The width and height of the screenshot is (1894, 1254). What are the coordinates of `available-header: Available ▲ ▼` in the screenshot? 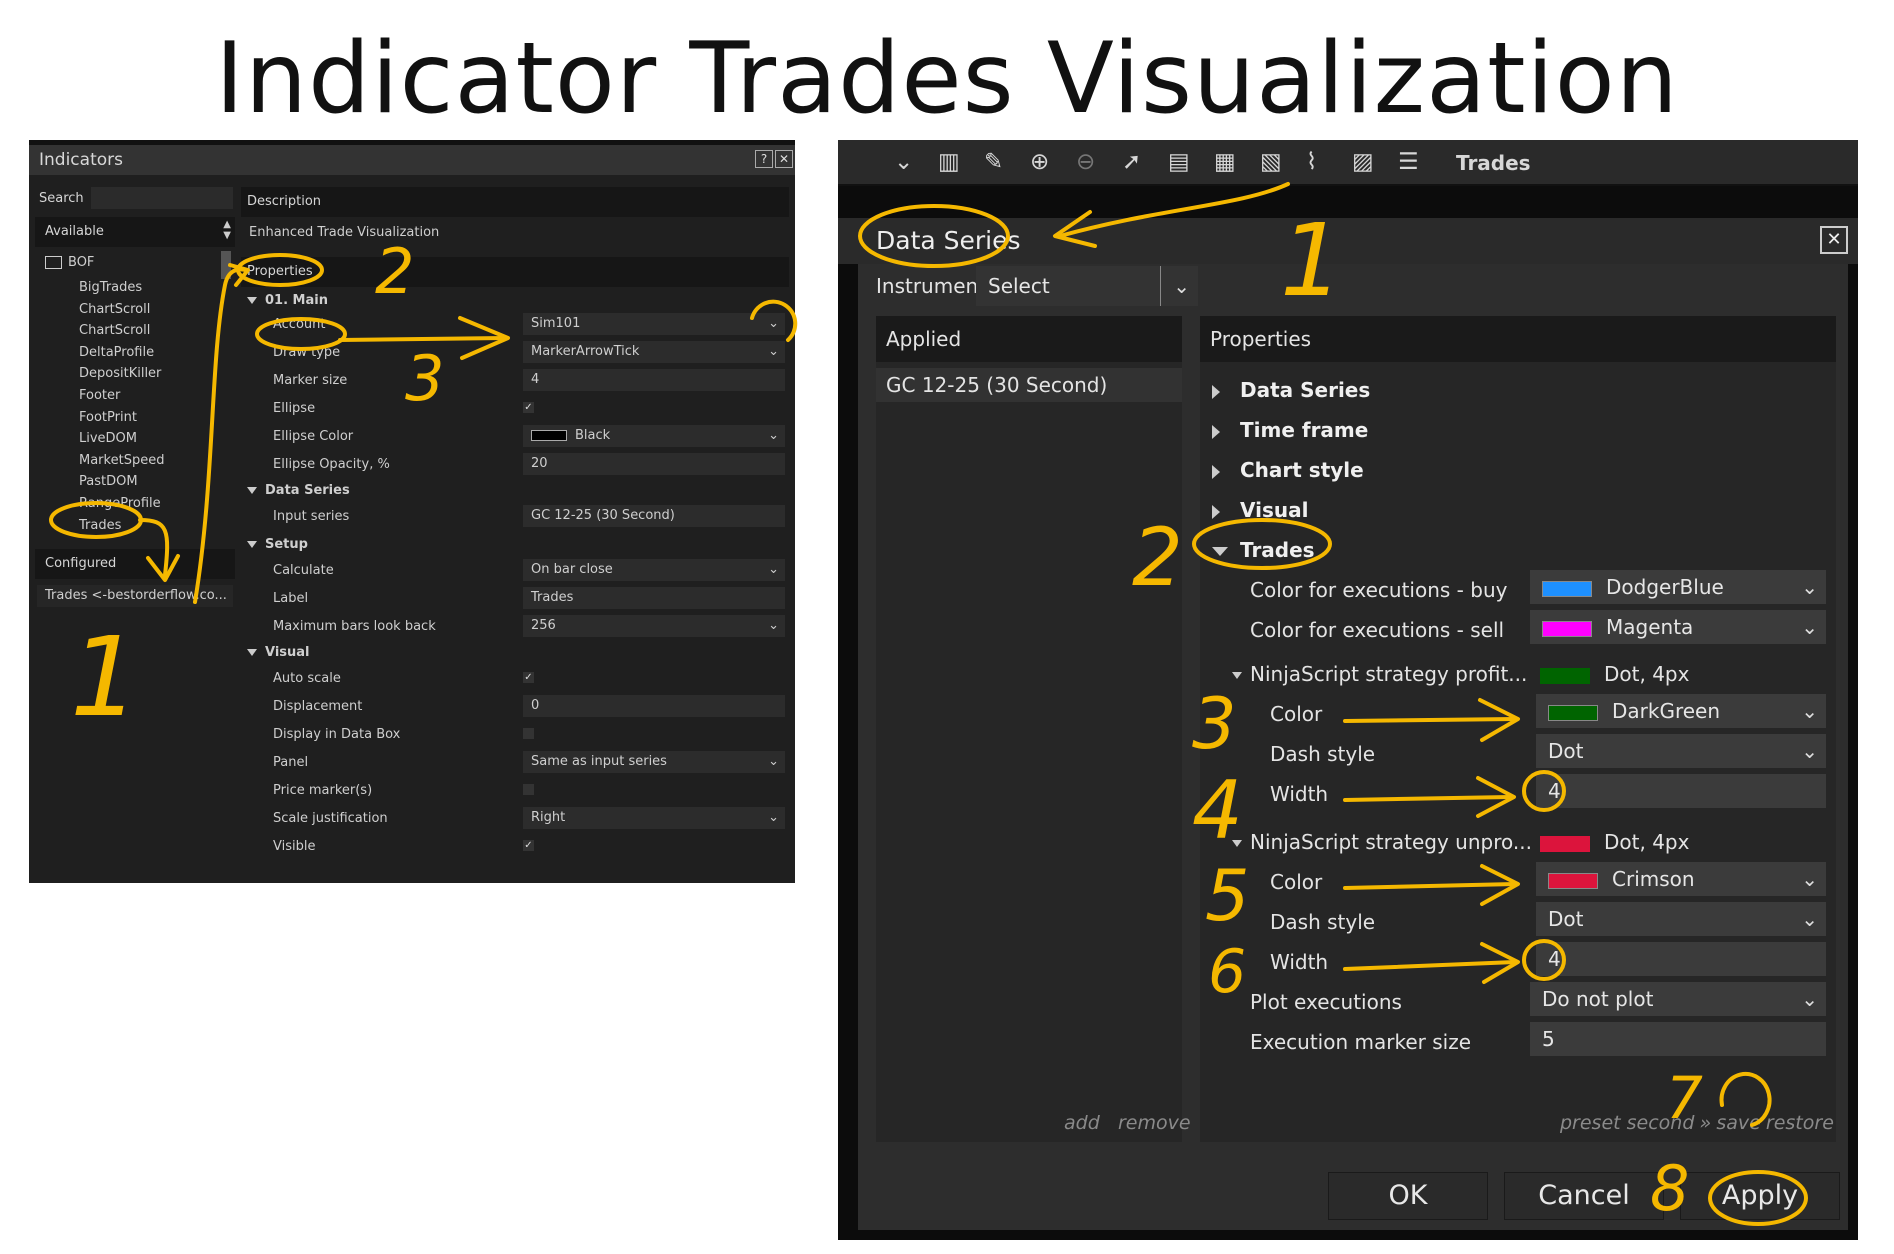 It's located at (135, 232).